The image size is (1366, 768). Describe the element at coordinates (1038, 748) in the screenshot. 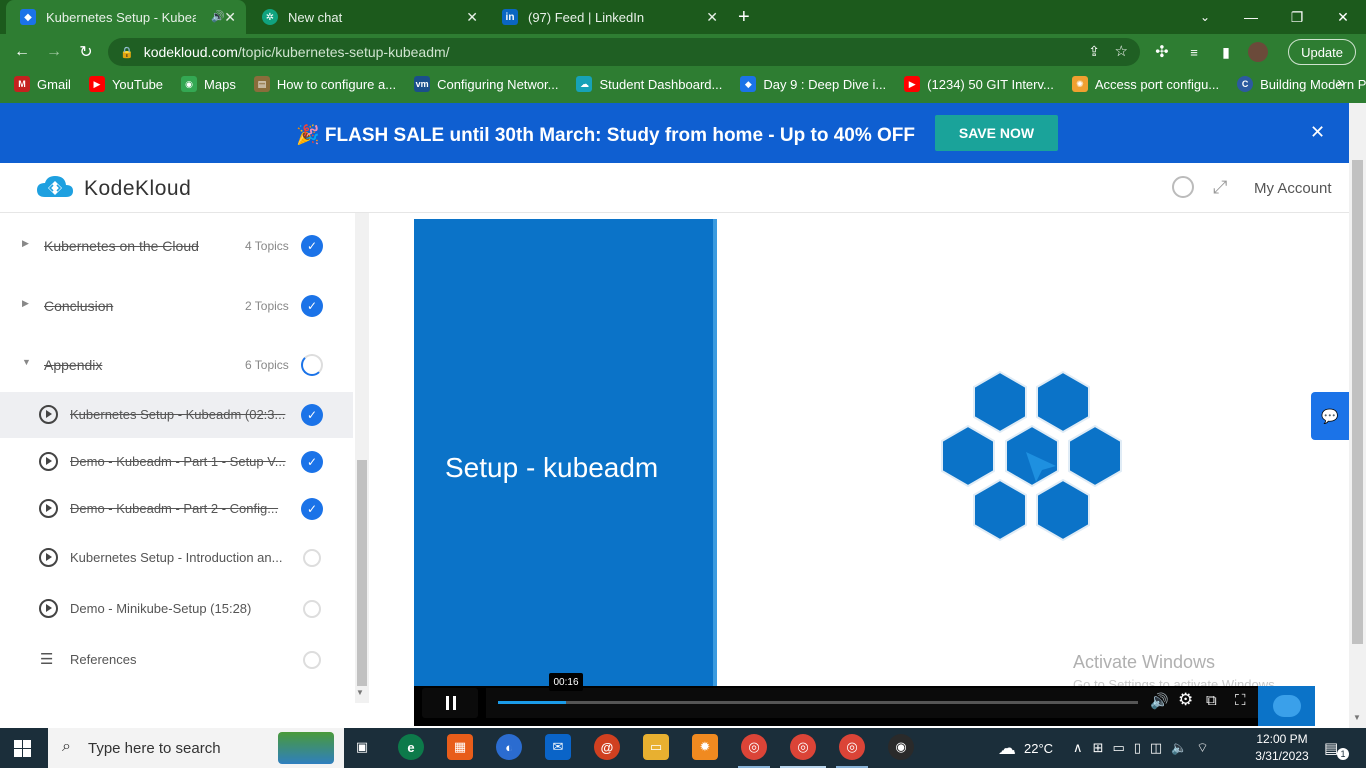

I see `weather-temp: 22°C` at that location.